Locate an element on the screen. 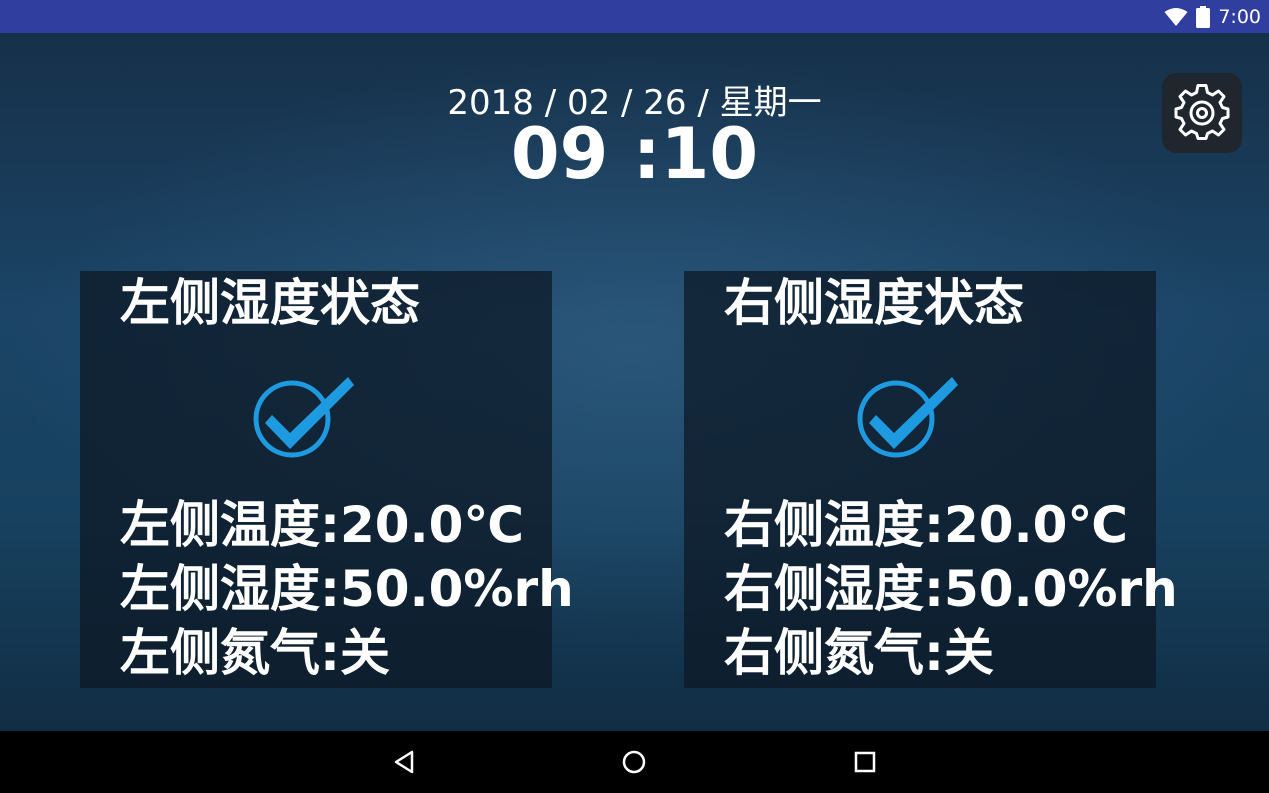 The image size is (1269, 793). left-temperature: 左侧温度:20.0℃ is located at coordinates (322, 525).